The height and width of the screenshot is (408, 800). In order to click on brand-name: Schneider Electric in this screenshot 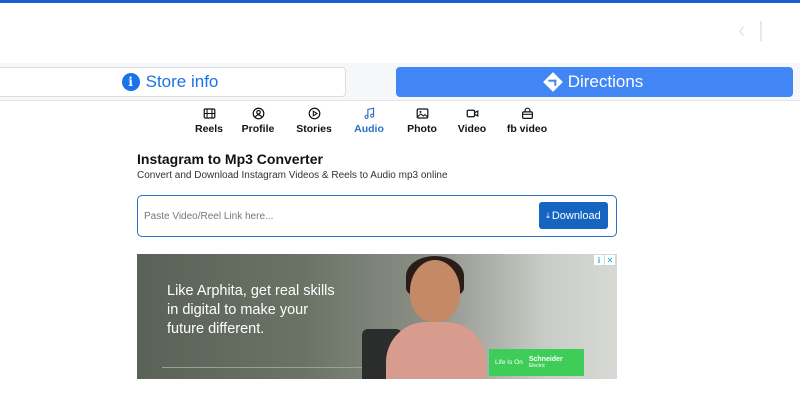, I will do `click(546, 363)`.